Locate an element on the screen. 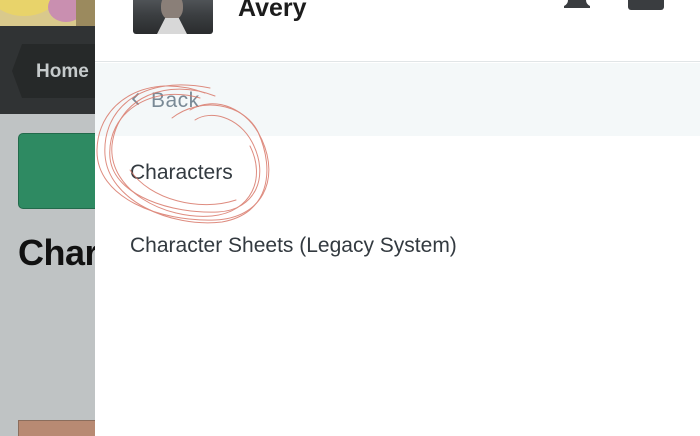  menu-item-character-sheets-legacy: Character Sheets (Legacy System) is located at coordinates (293, 246).